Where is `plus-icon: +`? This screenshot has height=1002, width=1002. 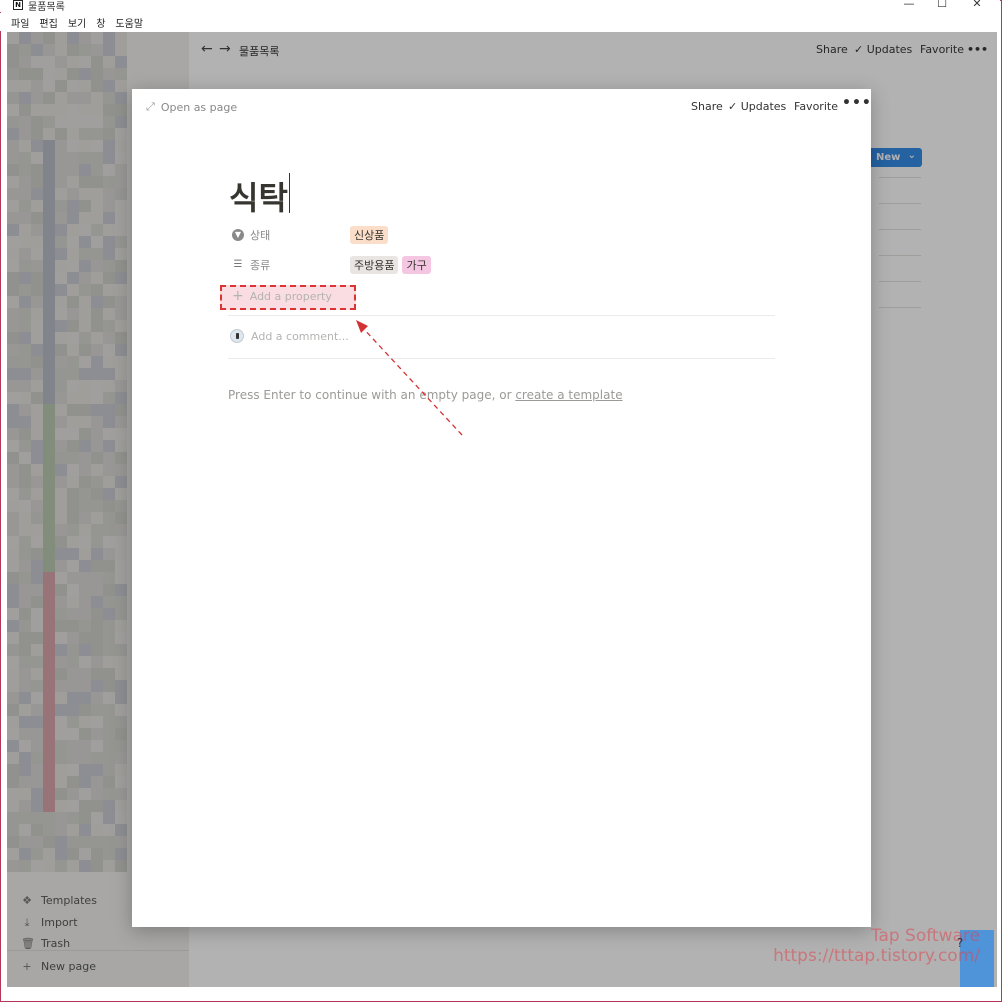
plus-icon: + is located at coordinates (238, 296).